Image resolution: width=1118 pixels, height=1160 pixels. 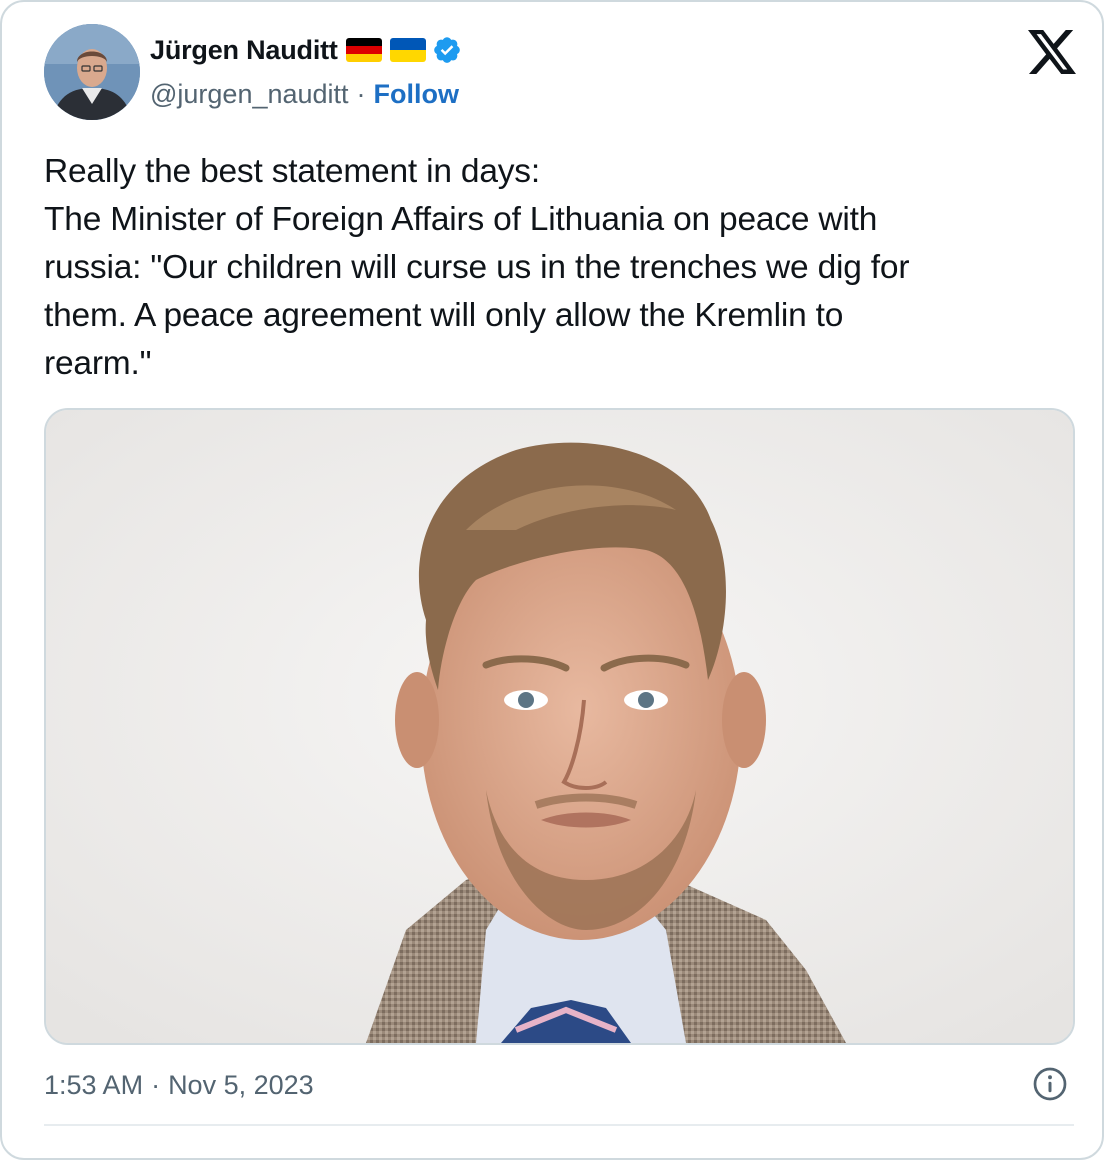 What do you see at coordinates (98, 363) in the screenshot?
I see `tweet-text-line: rearm."` at bounding box center [98, 363].